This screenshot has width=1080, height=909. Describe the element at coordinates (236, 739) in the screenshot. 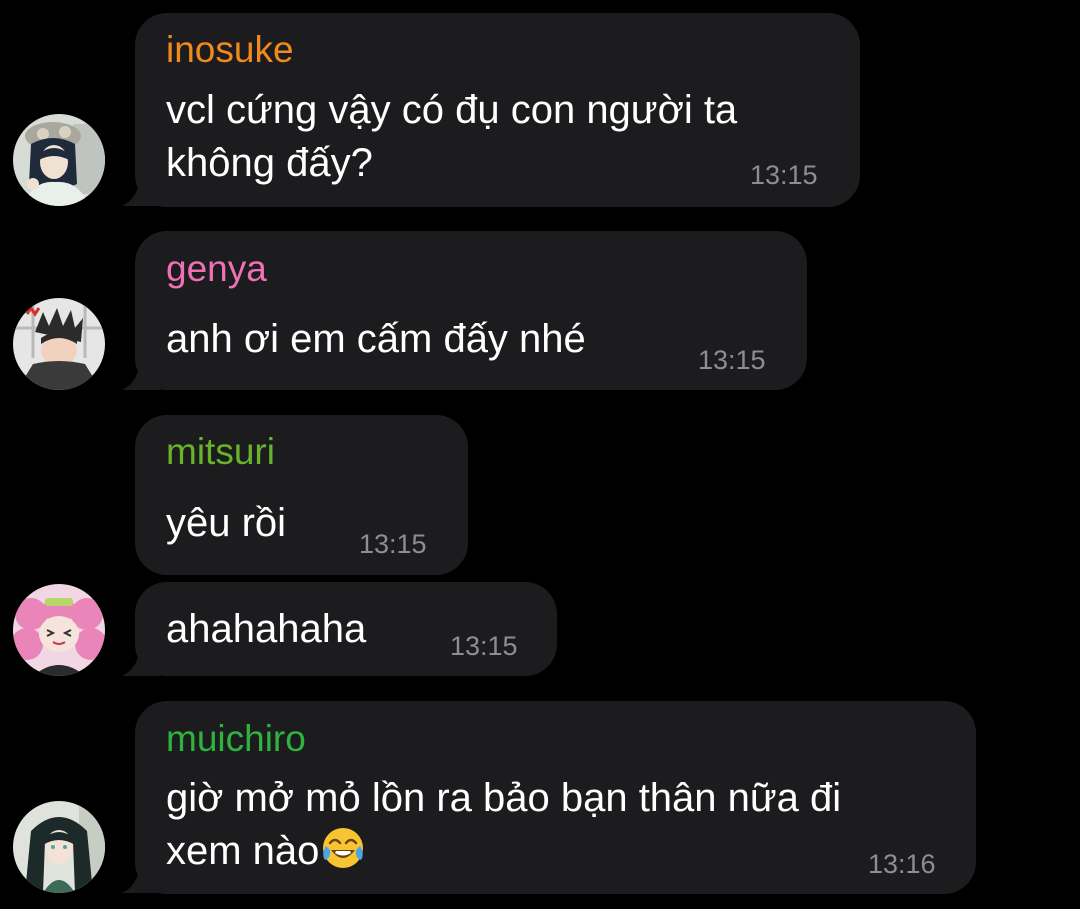

I see `sender-name: muichiro` at that location.